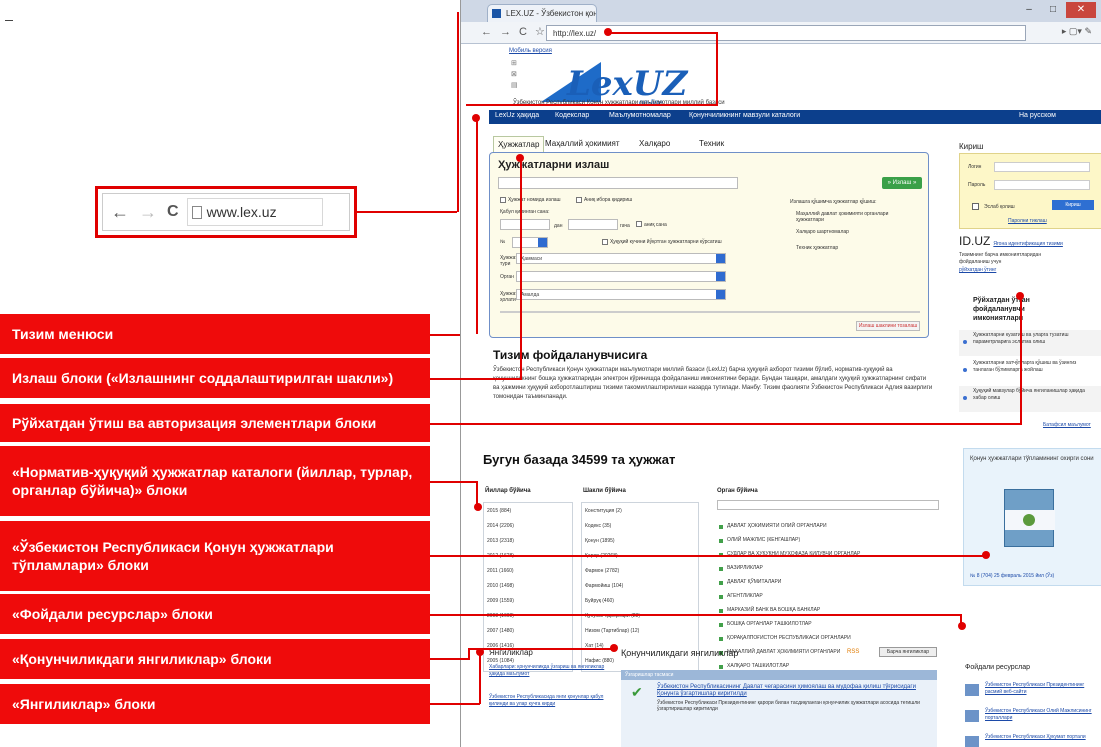  What do you see at coordinates (822, 232) in the screenshot?
I see `extra-link-international: Халқаро шартномалар` at bounding box center [822, 232].